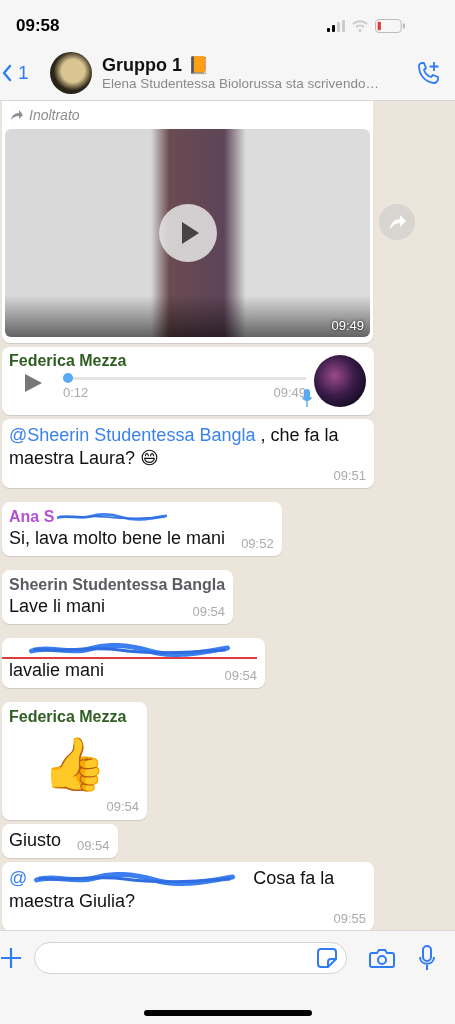 This screenshot has height=1024, width=455. Describe the element at coordinates (382, 957) in the screenshot. I see `camera-icon` at that location.